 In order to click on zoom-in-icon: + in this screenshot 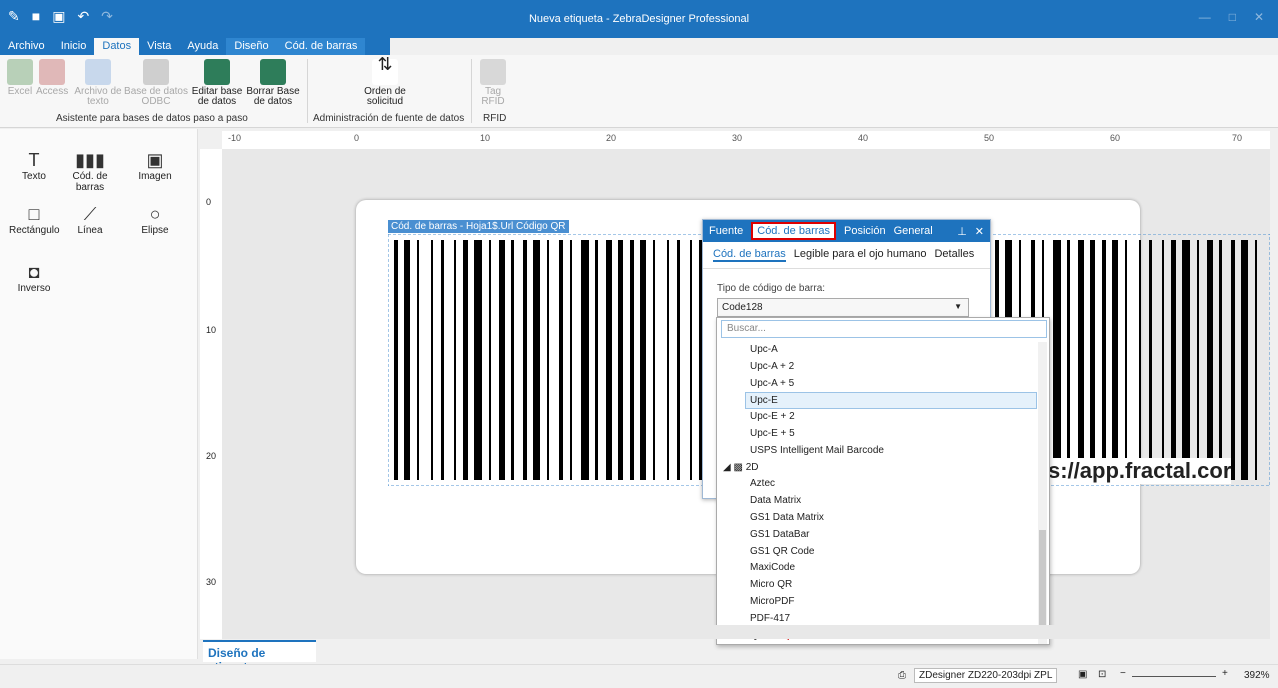, I will do `click(1225, 673)`.